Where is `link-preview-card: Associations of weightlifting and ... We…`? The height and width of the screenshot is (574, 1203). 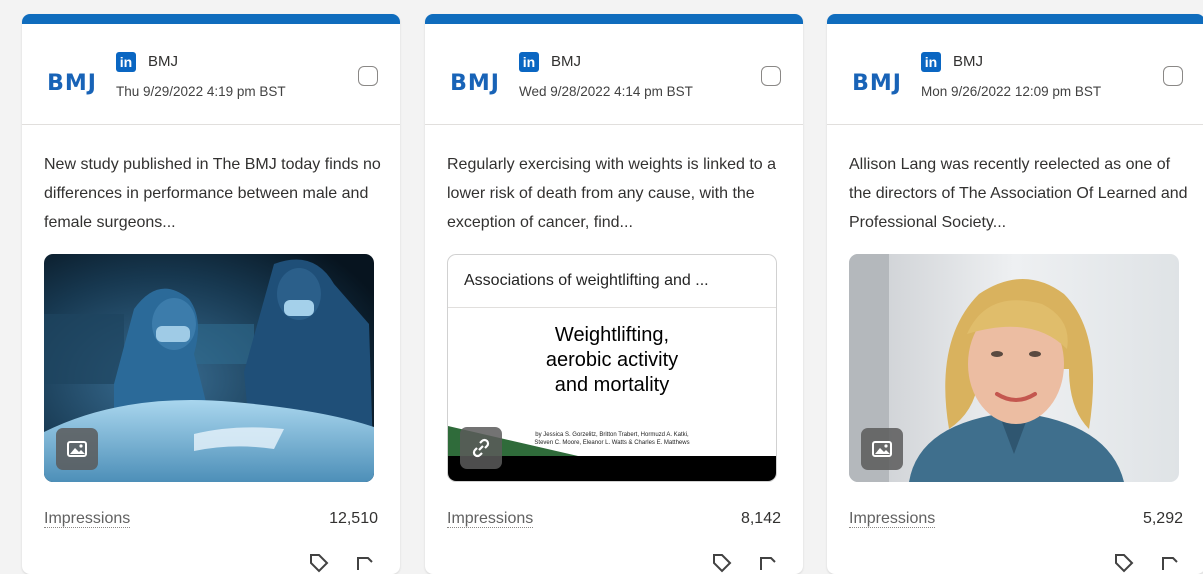
link-preview-card: Associations of weightlifting and ... We… is located at coordinates (612, 368).